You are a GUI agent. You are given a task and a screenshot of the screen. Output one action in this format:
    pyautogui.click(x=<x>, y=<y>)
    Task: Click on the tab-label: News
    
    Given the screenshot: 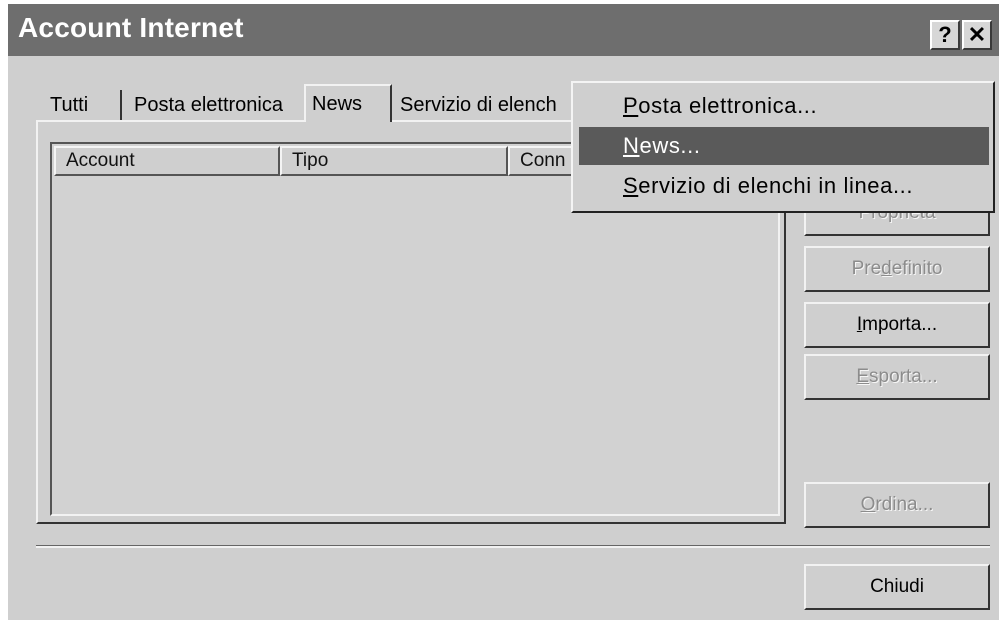 What is the action you would take?
    pyautogui.click(x=337, y=103)
    